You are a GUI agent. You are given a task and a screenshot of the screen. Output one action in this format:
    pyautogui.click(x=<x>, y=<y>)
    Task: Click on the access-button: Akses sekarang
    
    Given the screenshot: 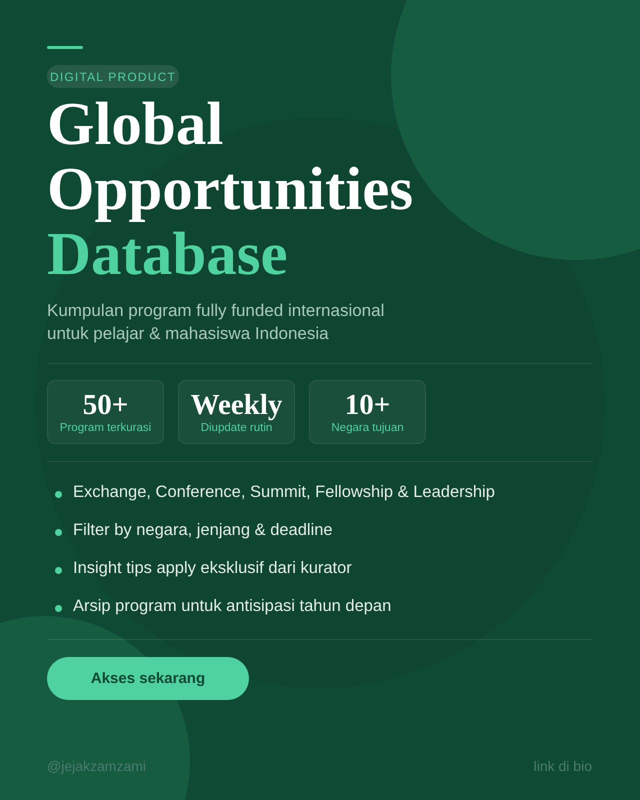 What is the action you would take?
    pyautogui.click(x=148, y=678)
    